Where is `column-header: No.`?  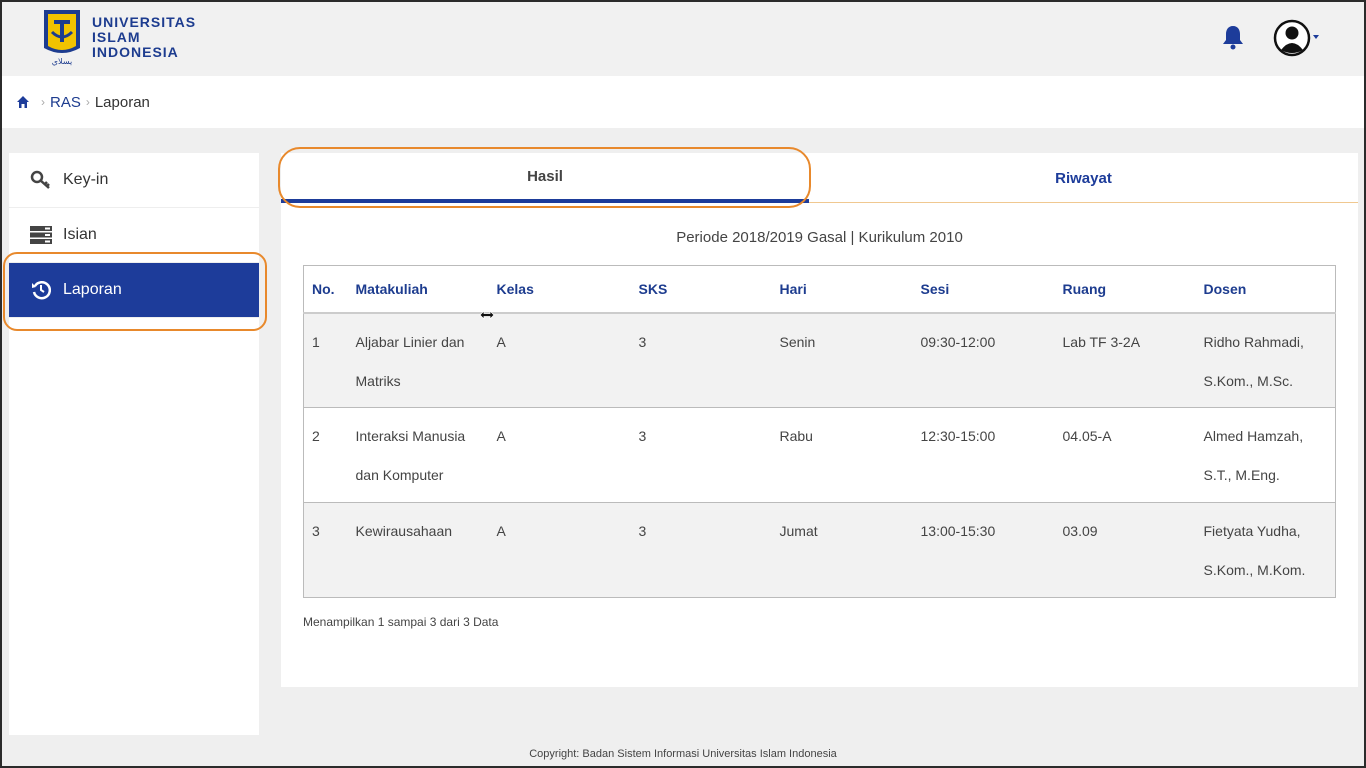 column-header: No. is located at coordinates (325, 289).